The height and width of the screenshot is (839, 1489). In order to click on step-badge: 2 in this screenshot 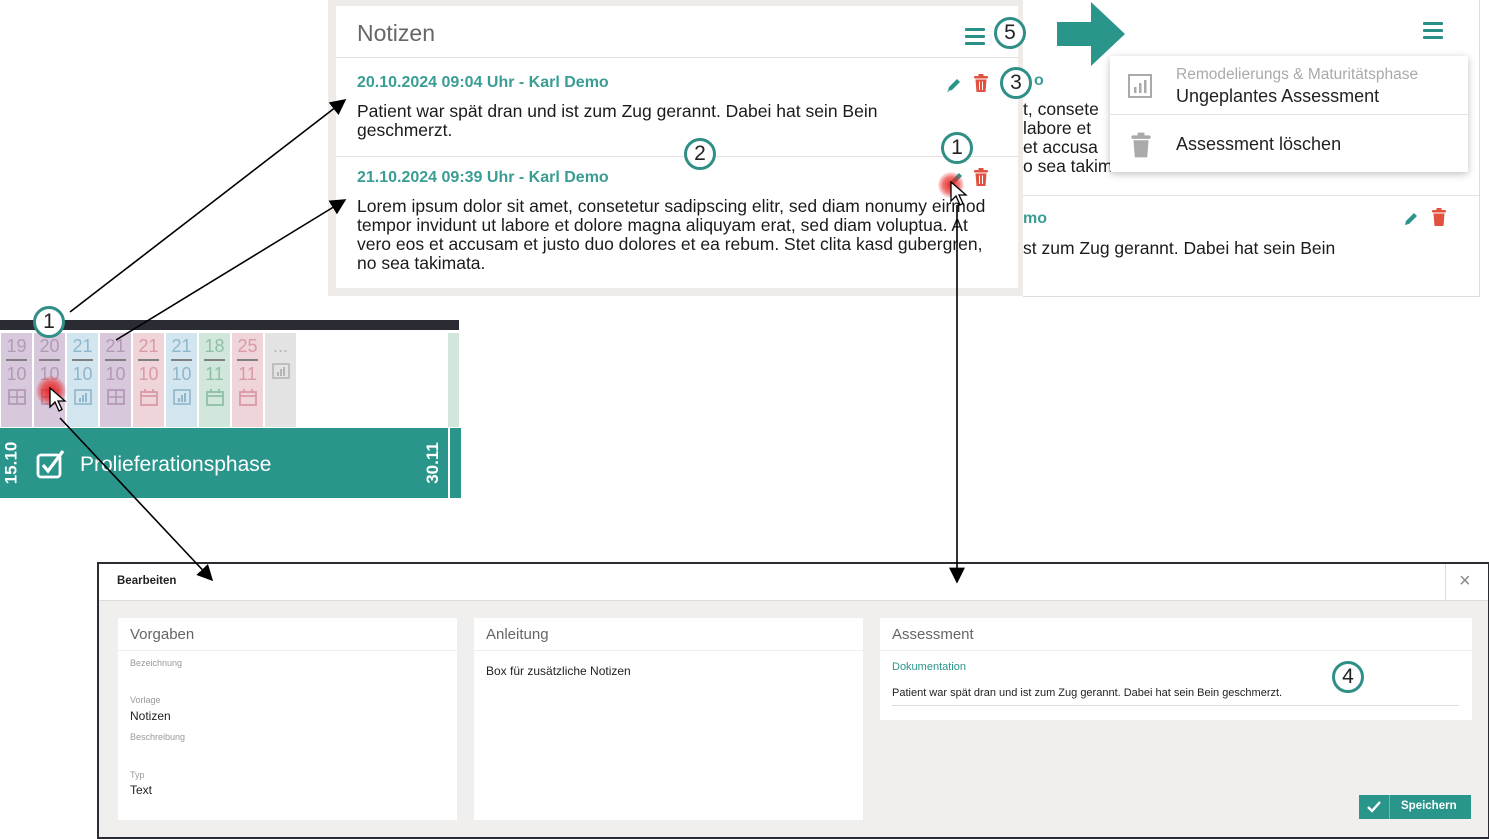, I will do `click(700, 154)`.